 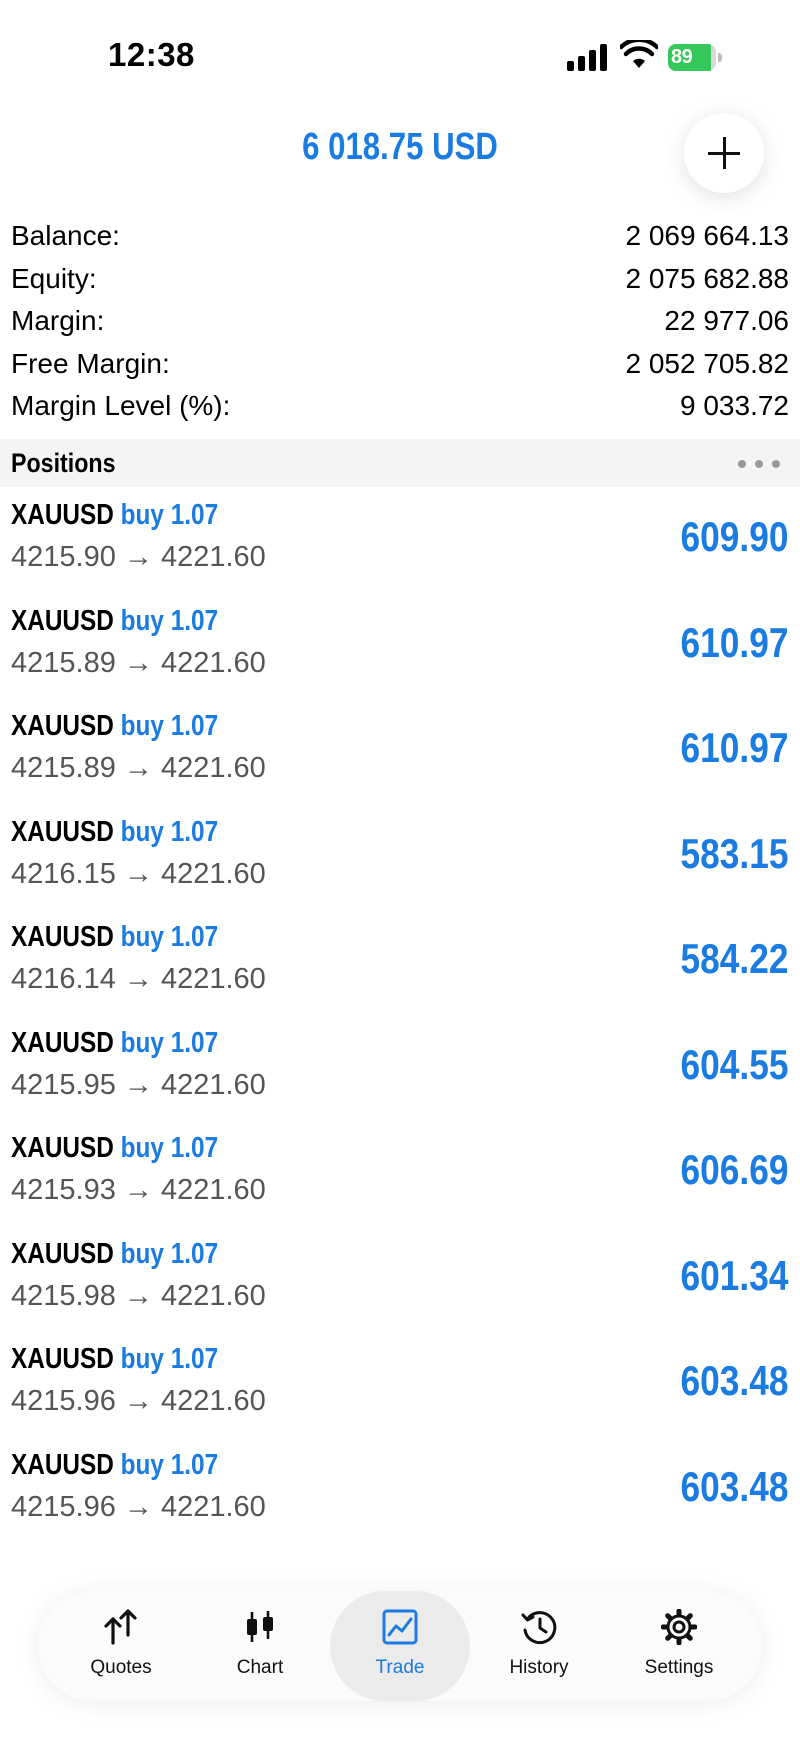 I want to click on position-profit: 604.55, so click(x=734, y=1064).